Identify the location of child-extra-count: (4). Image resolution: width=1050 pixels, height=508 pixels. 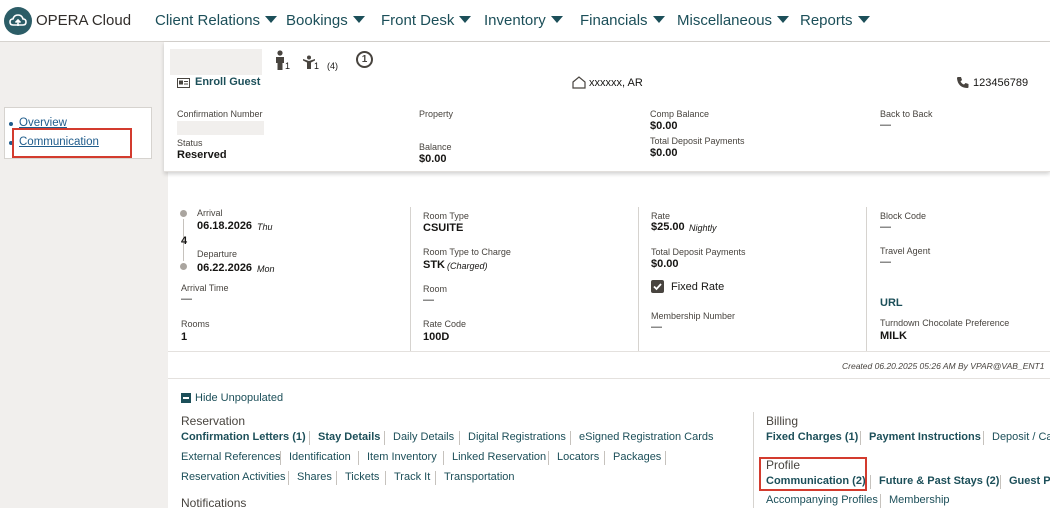
(332, 66).